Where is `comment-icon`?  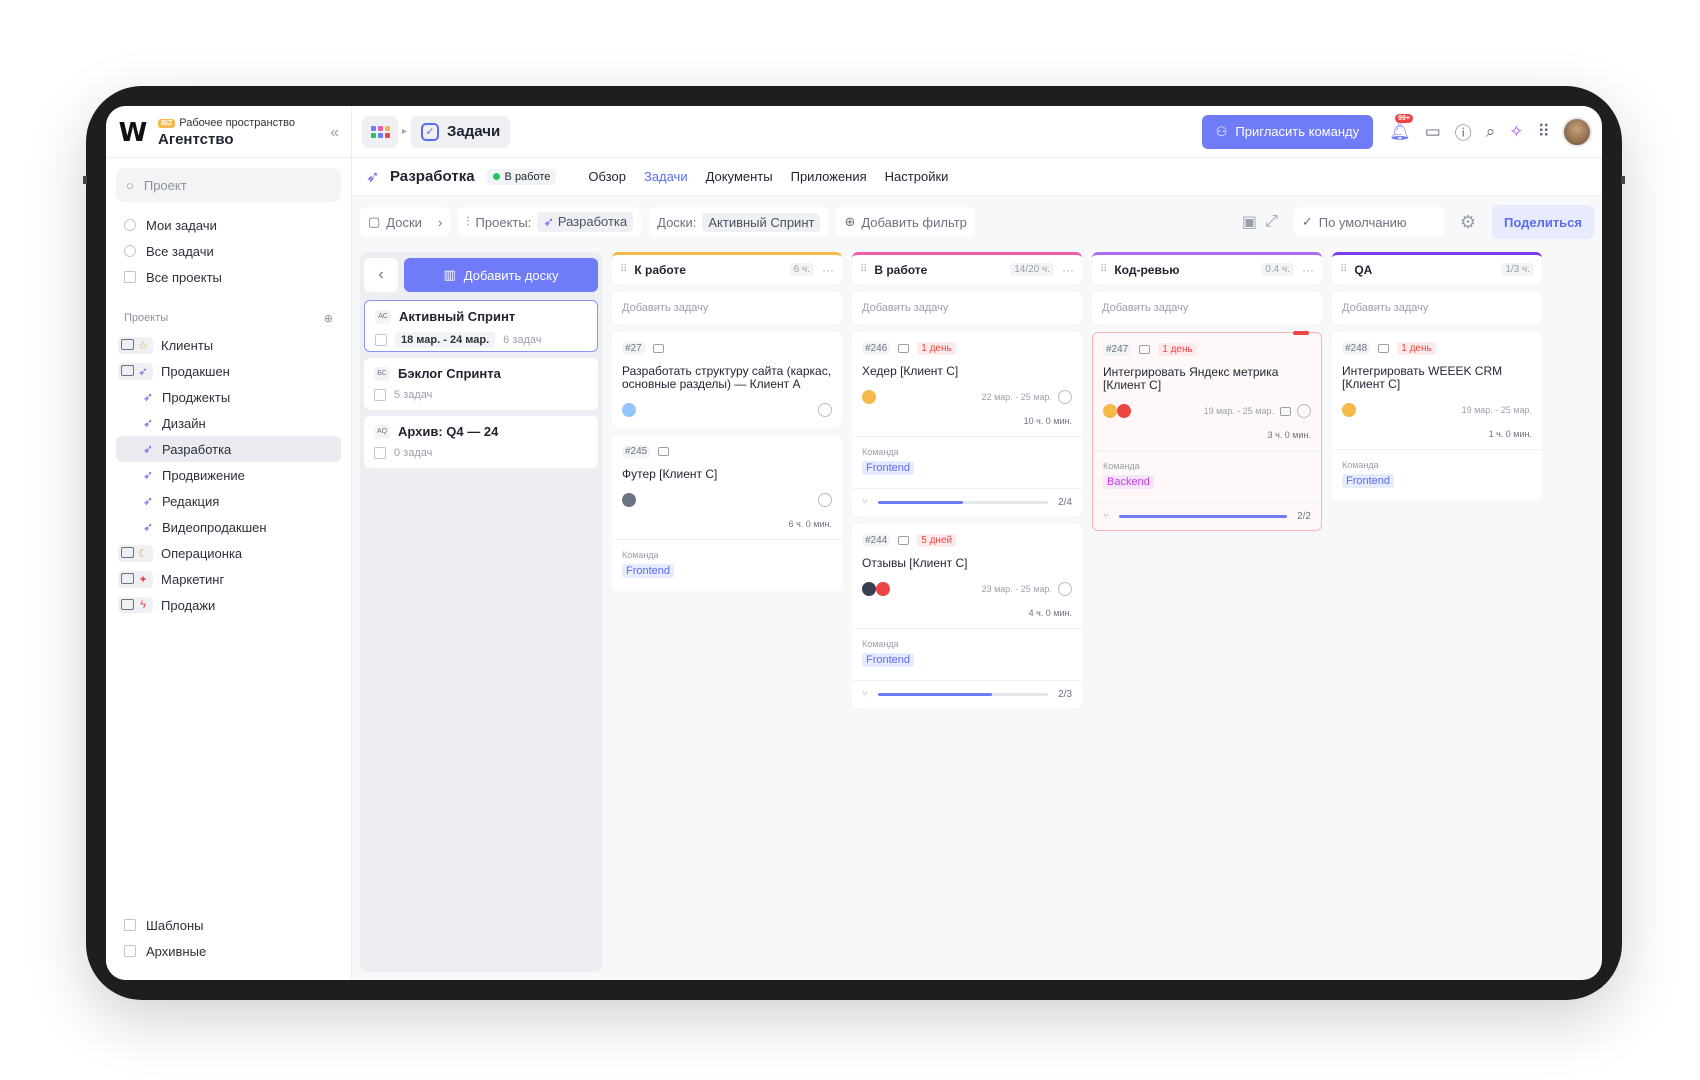
comment-icon is located at coordinates (904, 540).